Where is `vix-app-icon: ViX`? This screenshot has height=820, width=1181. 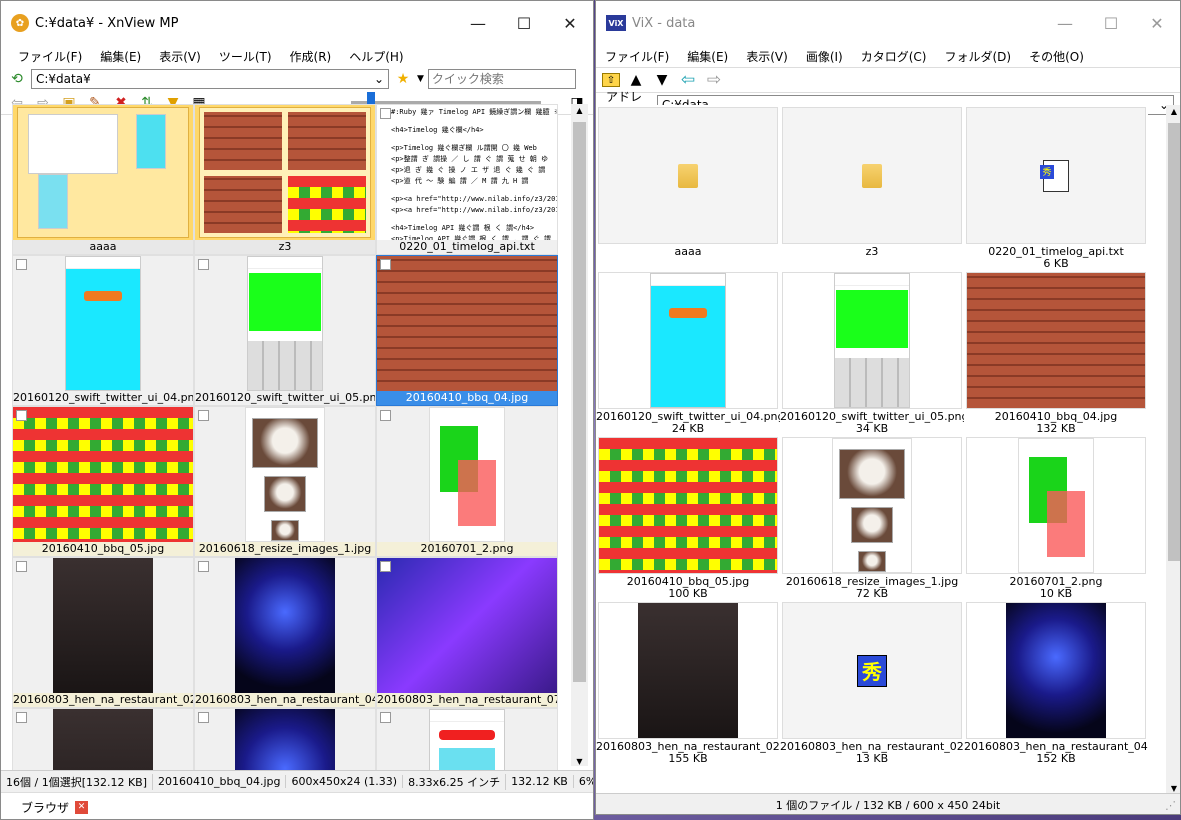 vix-app-icon: ViX is located at coordinates (616, 23).